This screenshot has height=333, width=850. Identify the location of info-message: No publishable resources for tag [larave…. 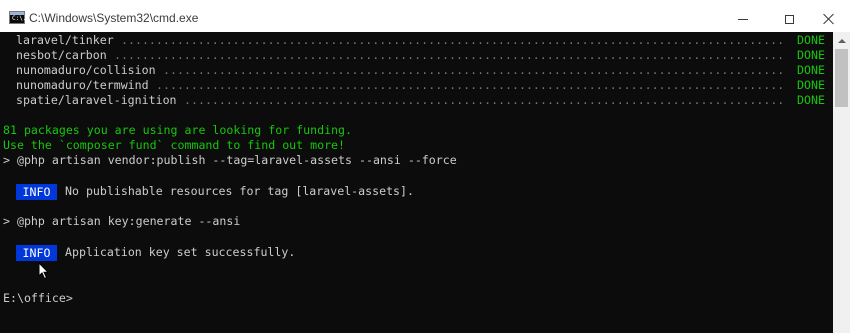
(240, 191).